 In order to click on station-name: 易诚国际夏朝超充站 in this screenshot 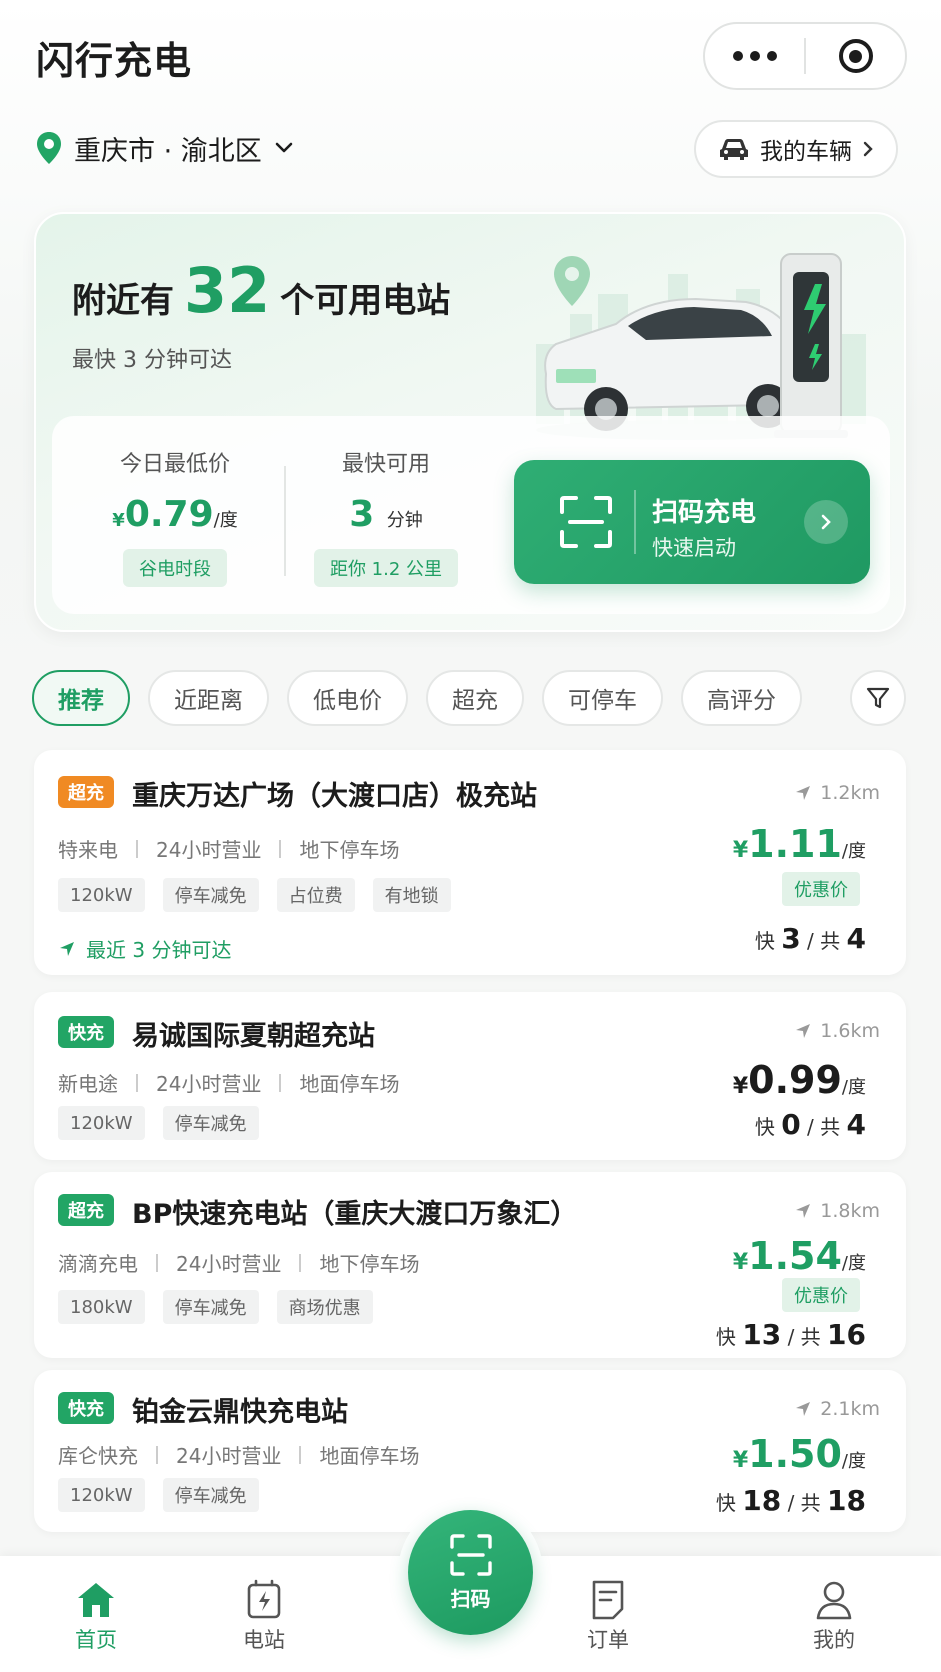, I will do `click(253, 1036)`.